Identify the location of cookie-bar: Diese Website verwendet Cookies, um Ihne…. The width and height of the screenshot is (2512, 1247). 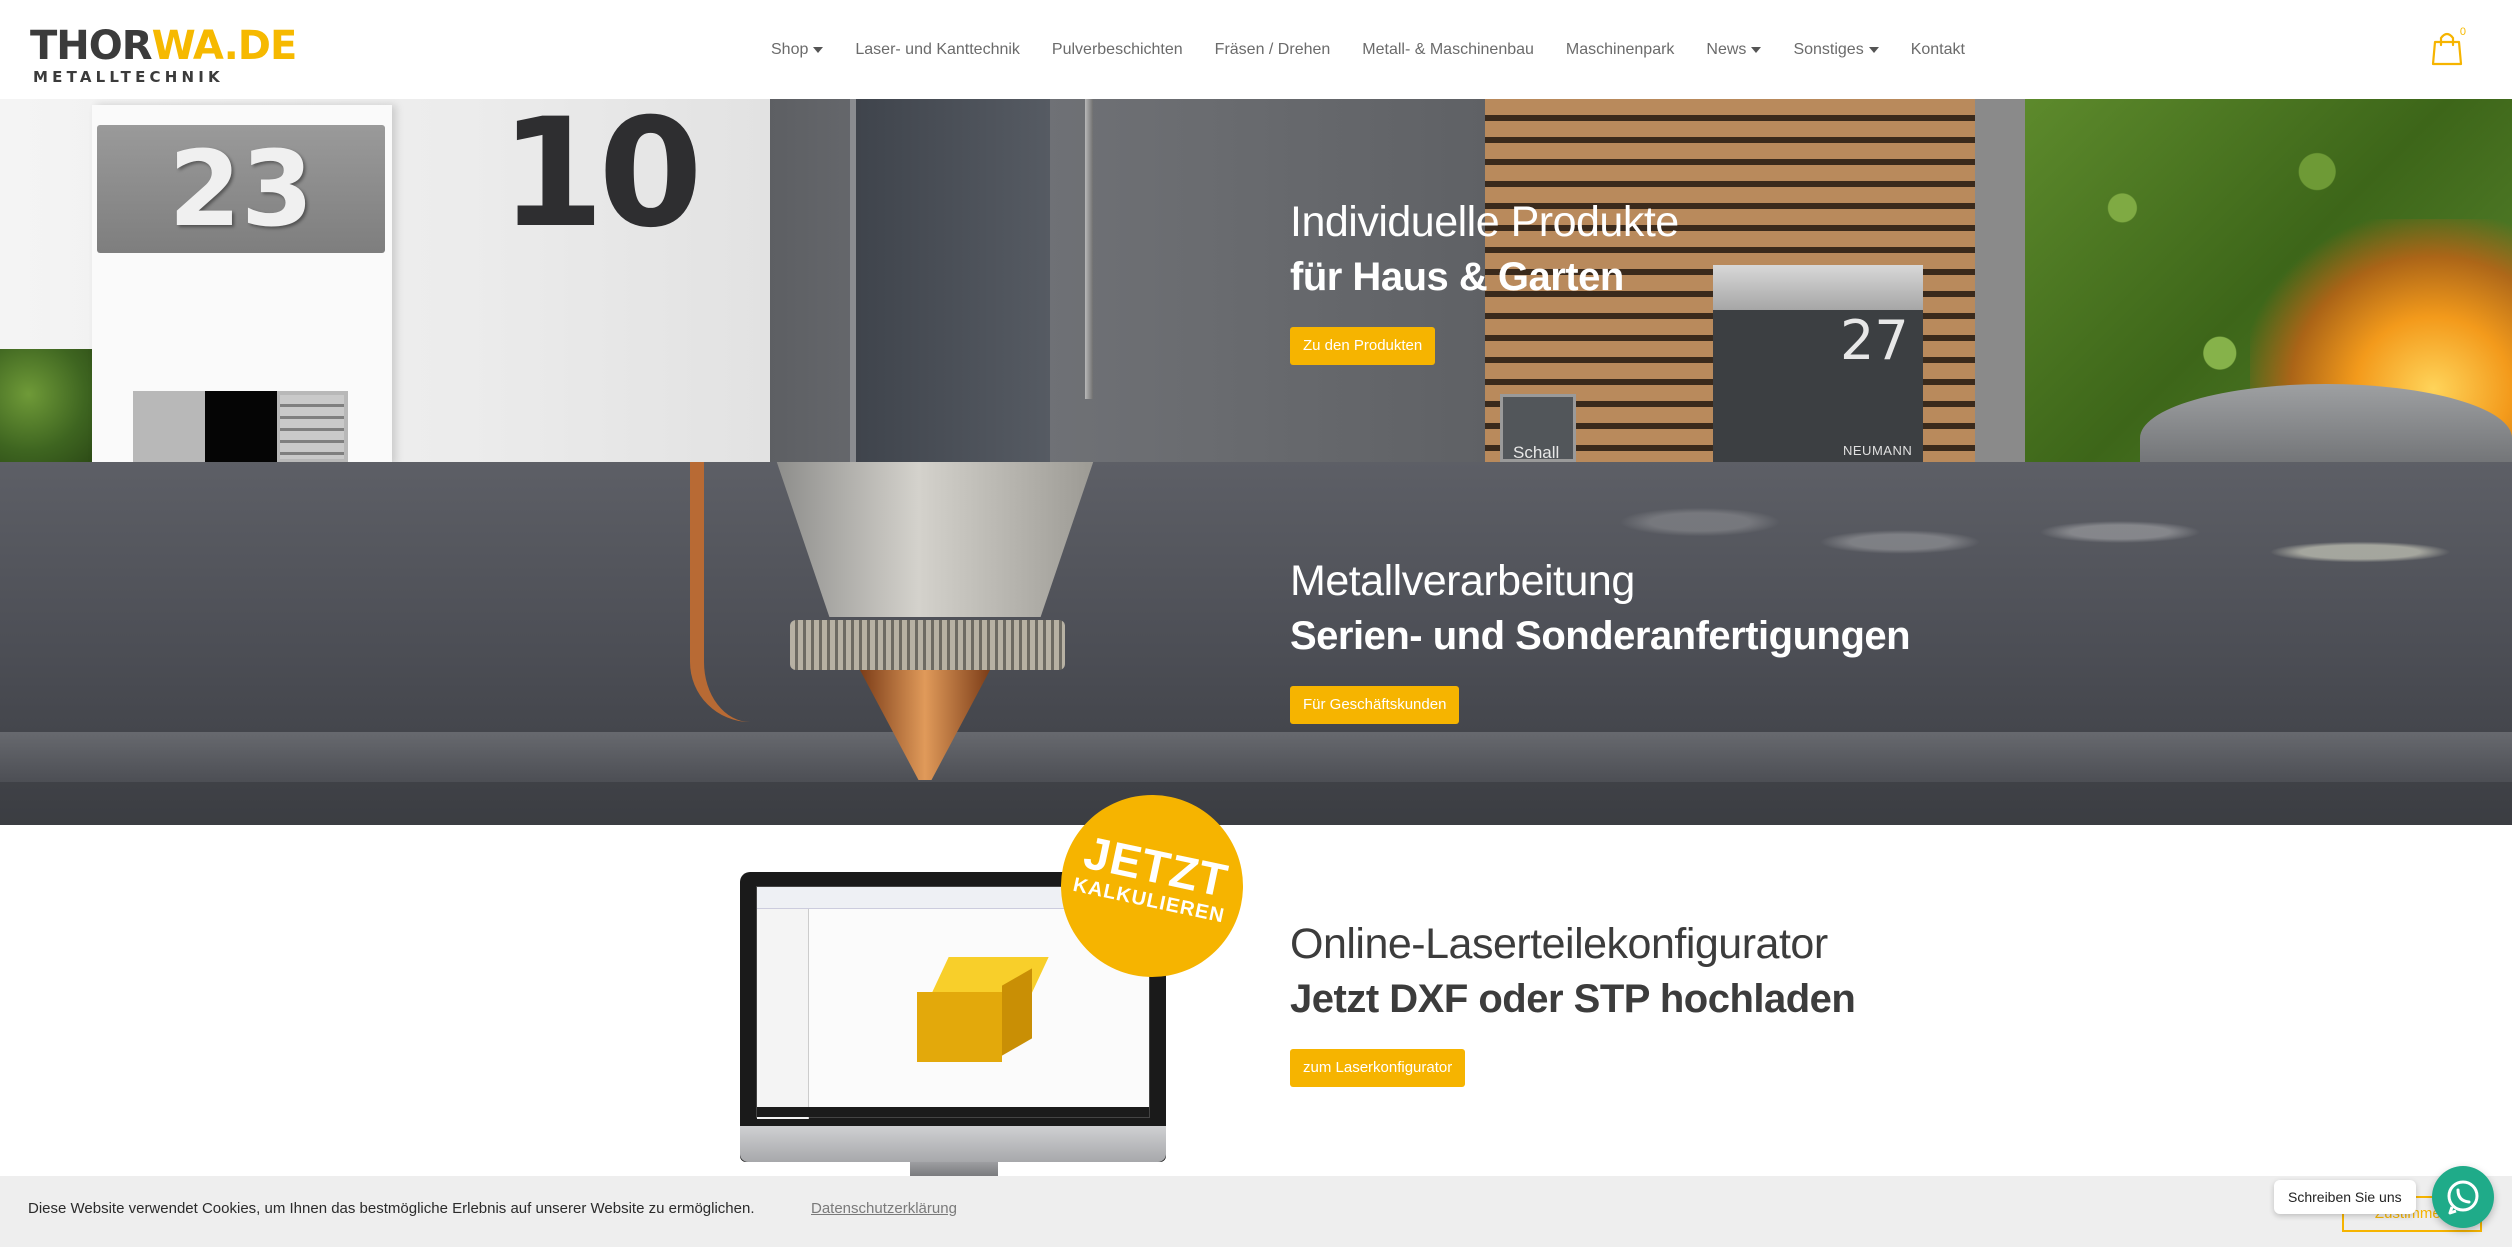
(1256, 1211).